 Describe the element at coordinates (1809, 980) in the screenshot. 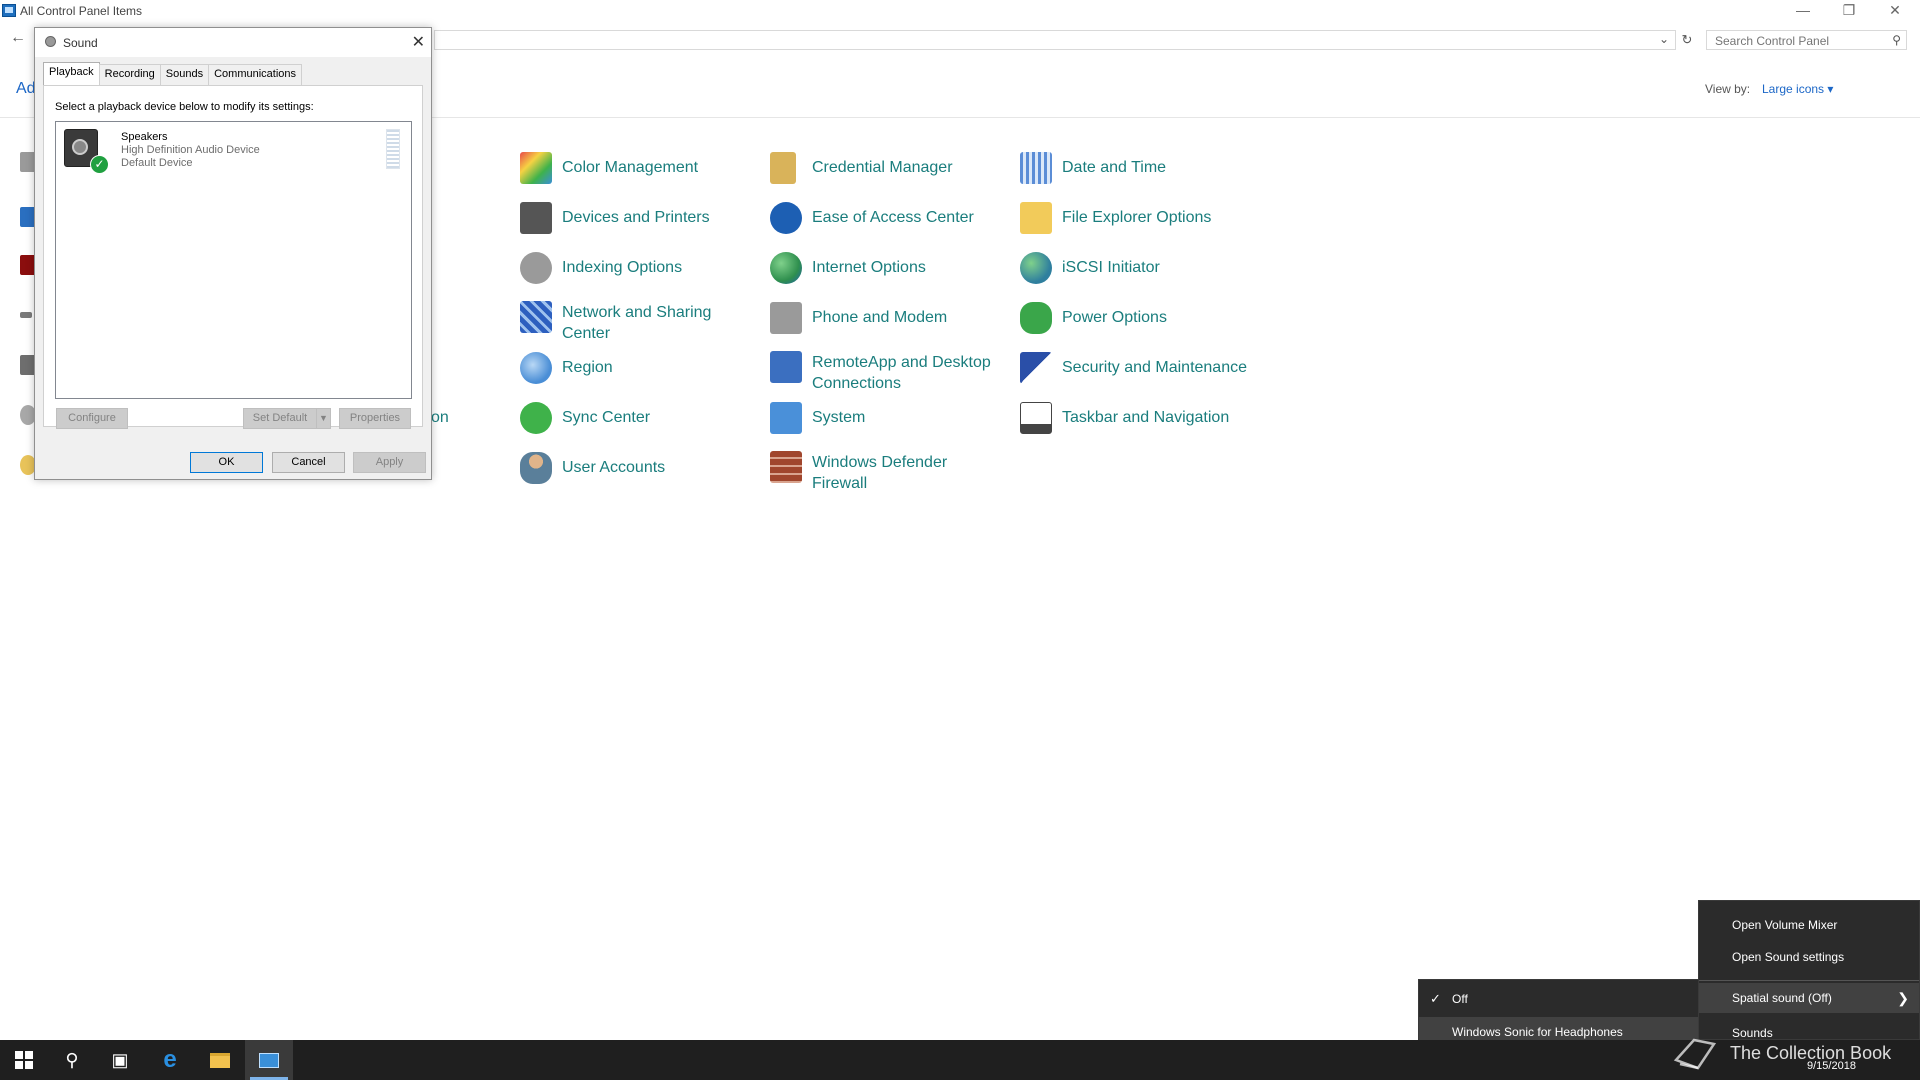

I see `menu-separator` at that location.